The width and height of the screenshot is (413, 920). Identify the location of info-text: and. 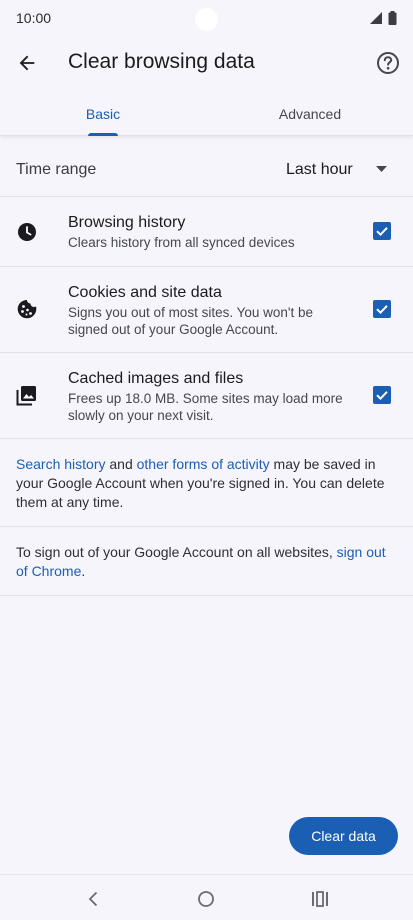
(121, 464).